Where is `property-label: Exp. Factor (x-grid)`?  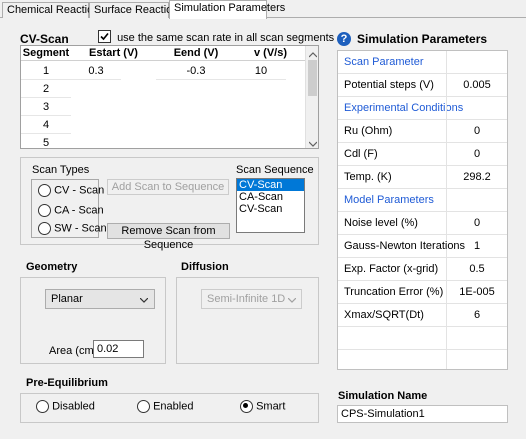
property-label: Exp. Factor (x-grid) is located at coordinates (391, 269).